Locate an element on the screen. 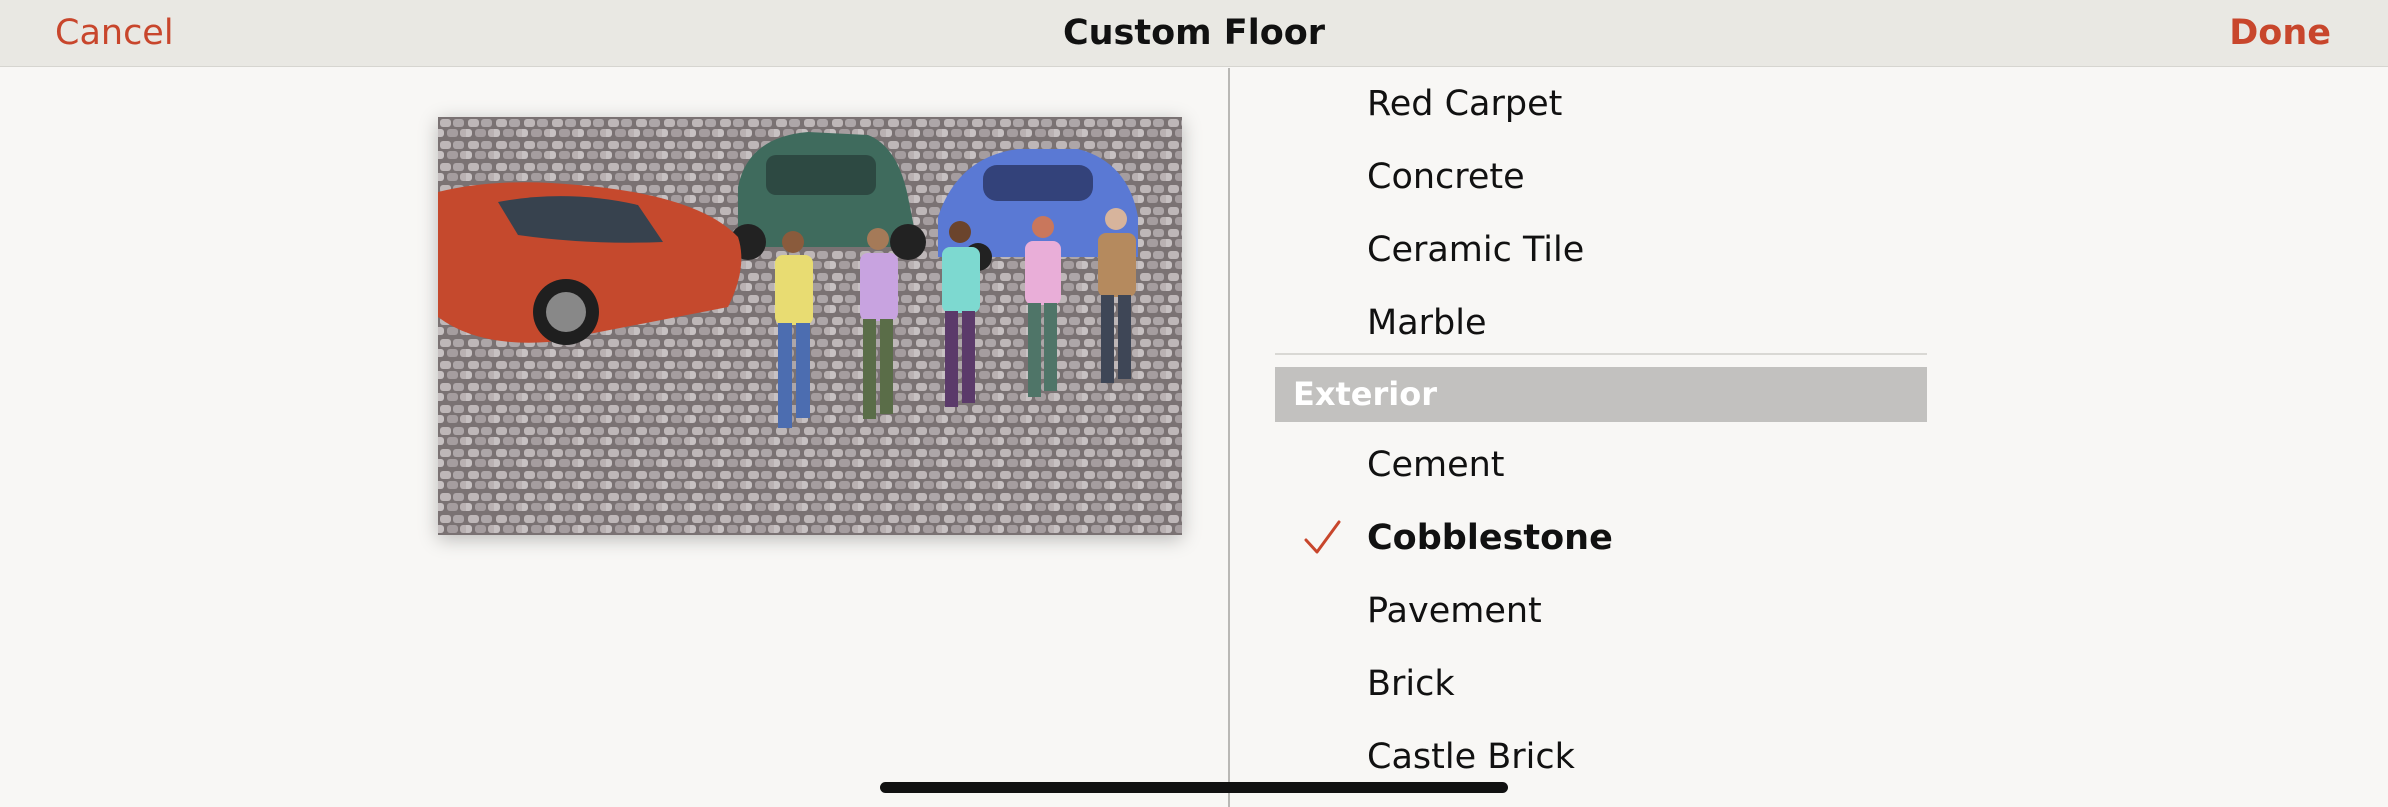 The image size is (2388, 807). list-item-brick: Brick is located at coordinates (1580, 684).